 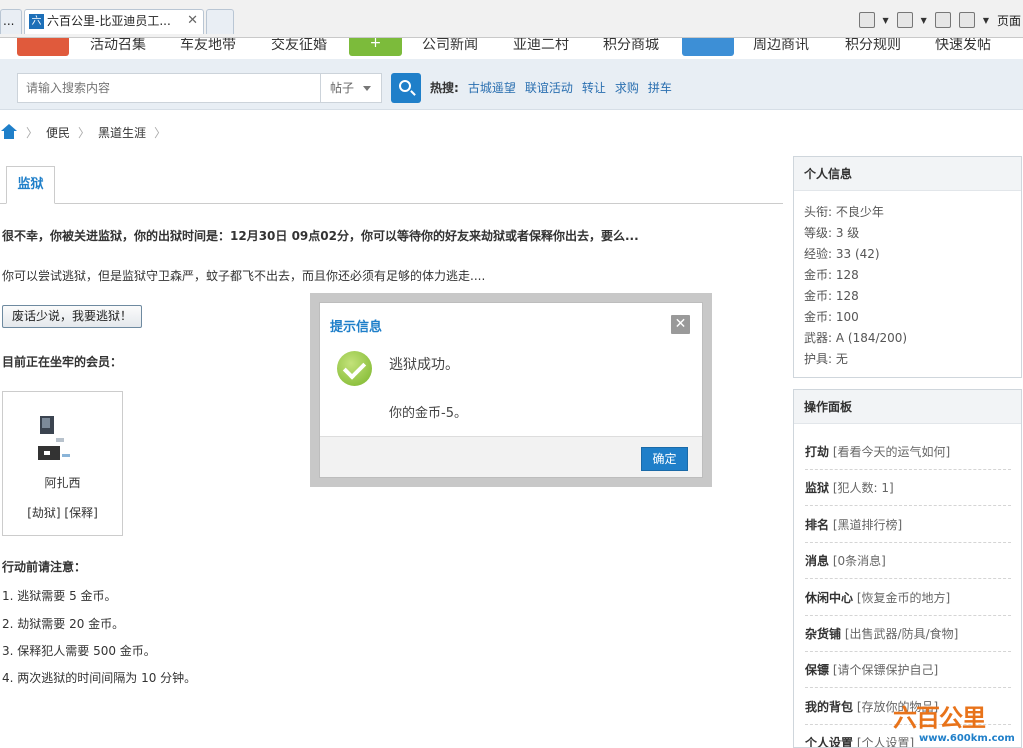 What do you see at coordinates (873, 45) in the screenshot?
I see `nav-item: 积分规则` at bounding box center [873, 45].